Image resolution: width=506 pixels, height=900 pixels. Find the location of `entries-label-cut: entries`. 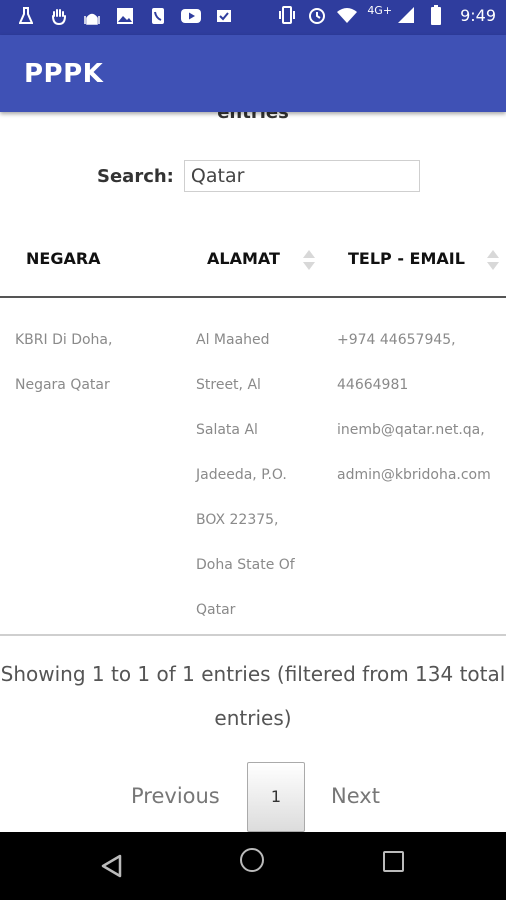

entries-label-cut: entries is located at coordinates (253, 117).